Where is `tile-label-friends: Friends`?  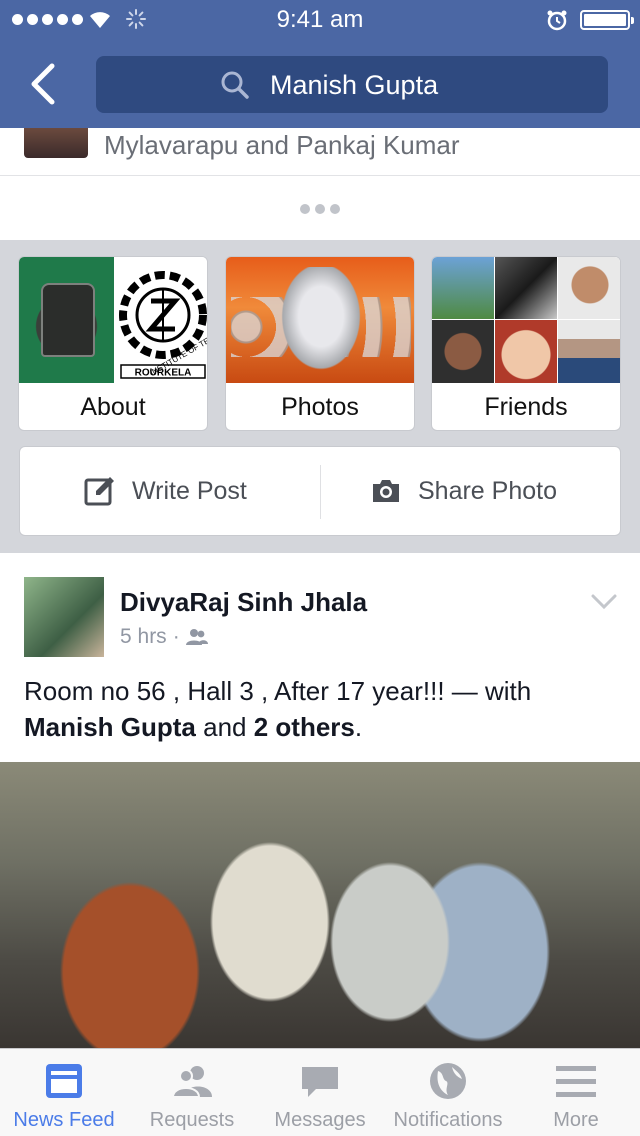
tile-label-friends: Friends is located at coordinates (526, 407).